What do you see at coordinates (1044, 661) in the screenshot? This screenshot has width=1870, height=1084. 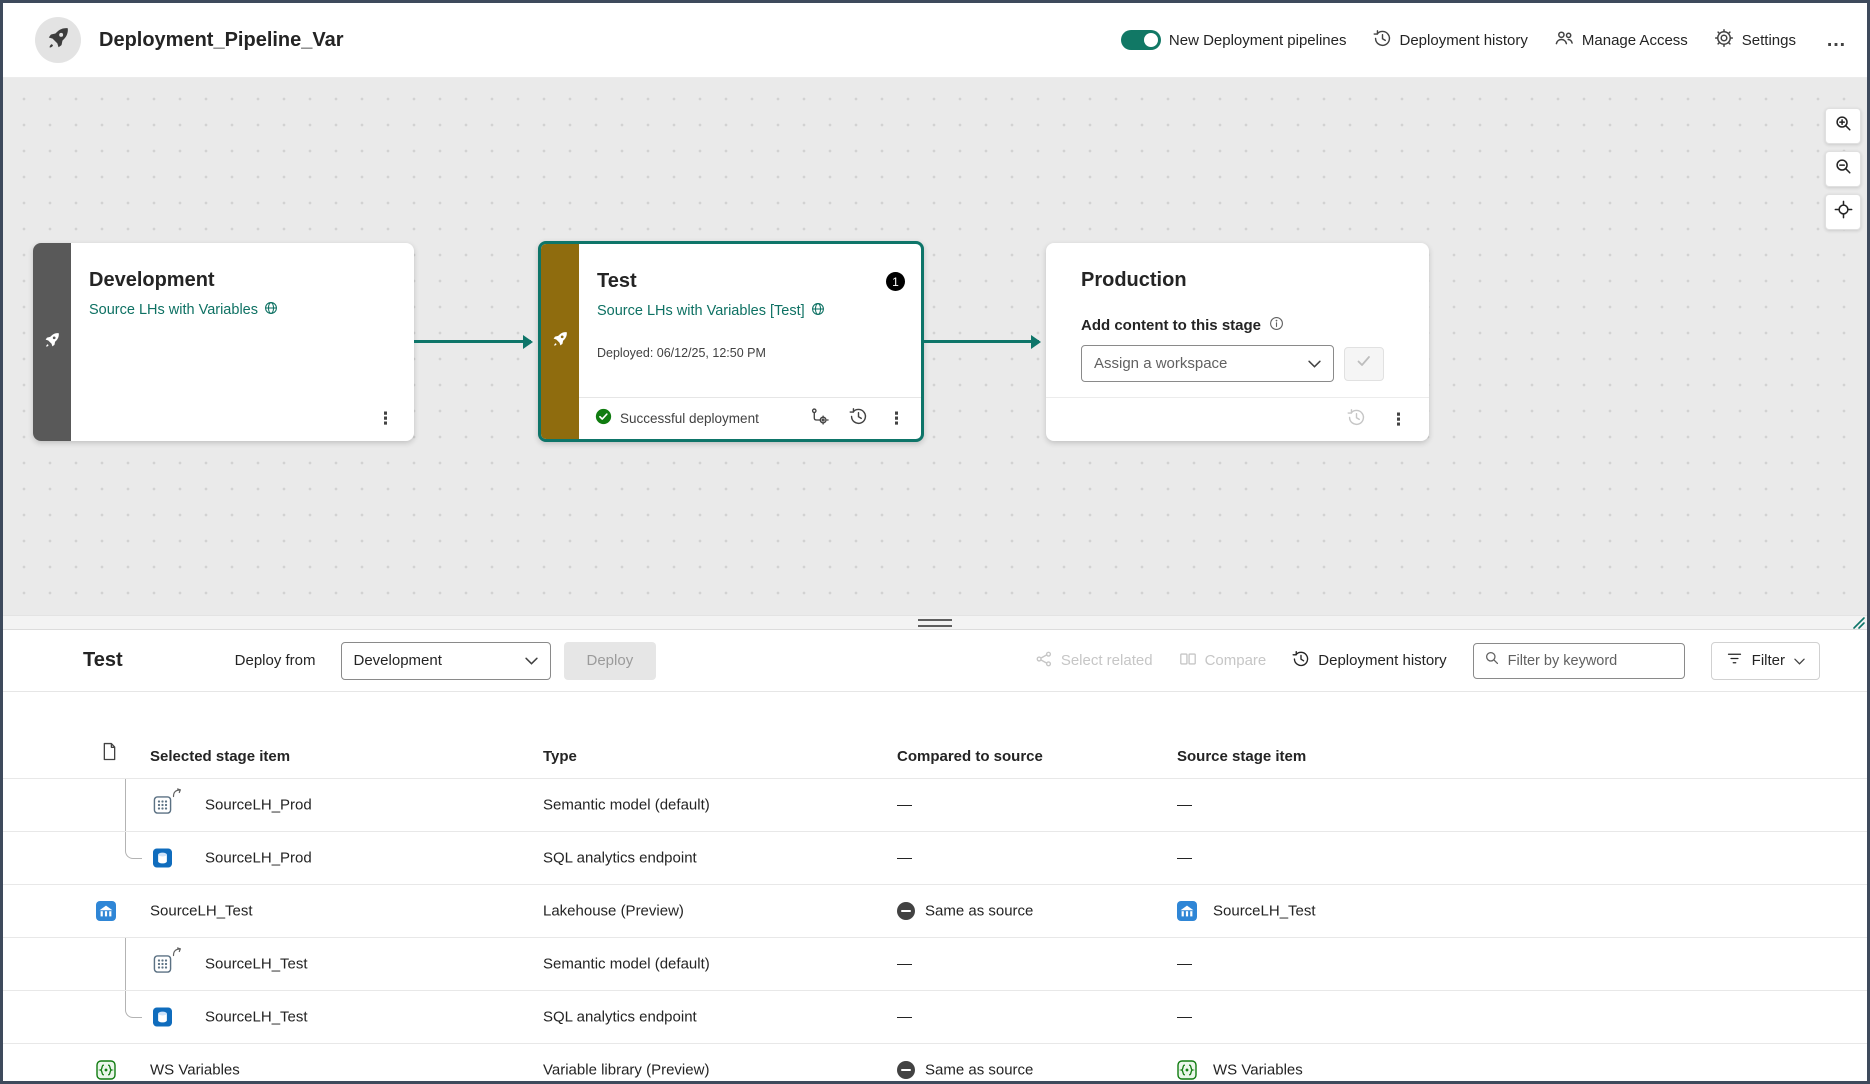 I see `select-related-icon` at bounding box center [1044, 661].